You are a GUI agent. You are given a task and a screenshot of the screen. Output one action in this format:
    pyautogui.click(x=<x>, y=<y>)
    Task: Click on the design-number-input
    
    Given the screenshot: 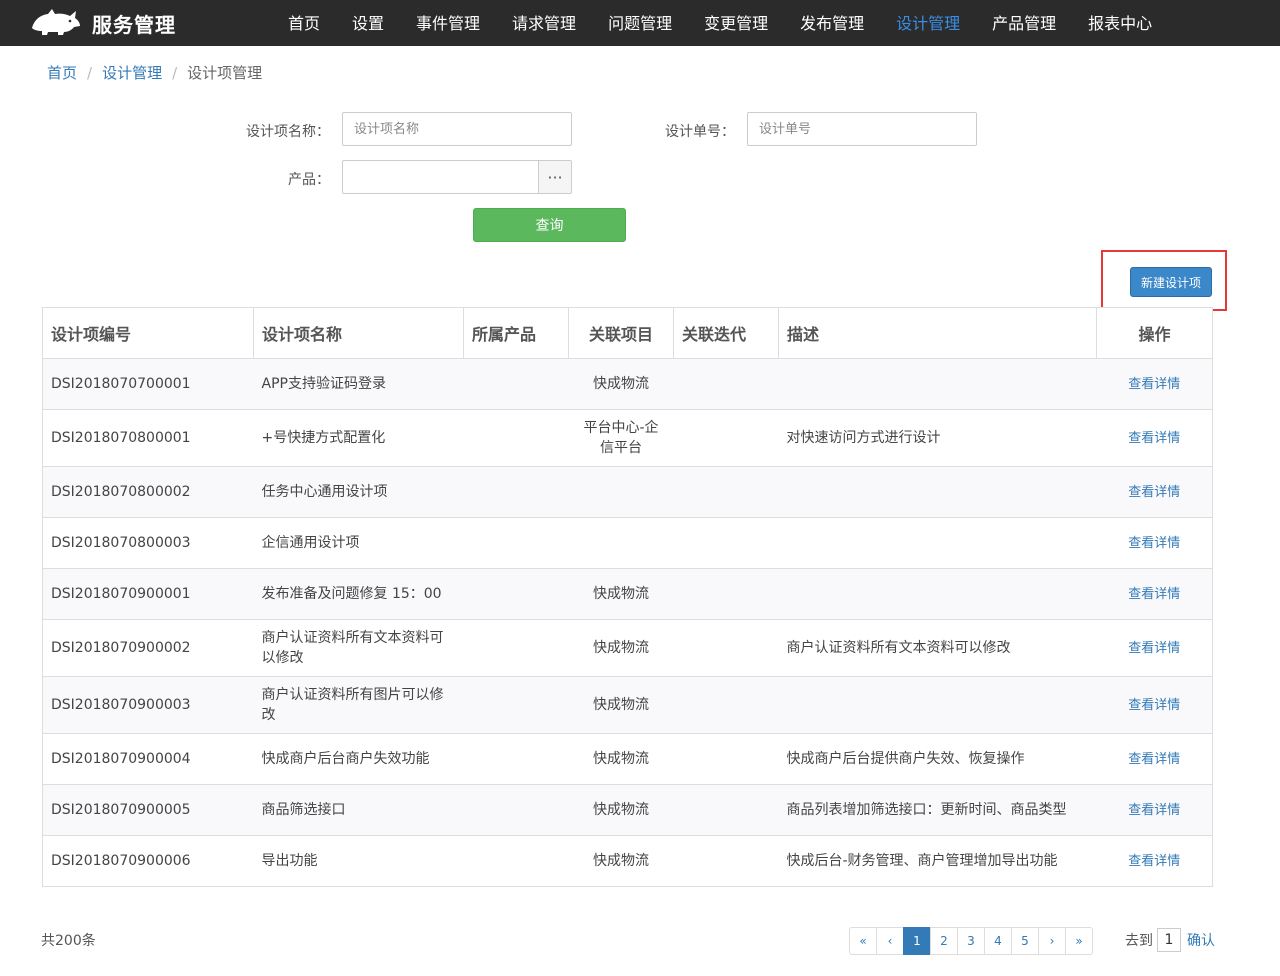 What is the action you would take?
    pyautogui.click(x=862, y=129)
    